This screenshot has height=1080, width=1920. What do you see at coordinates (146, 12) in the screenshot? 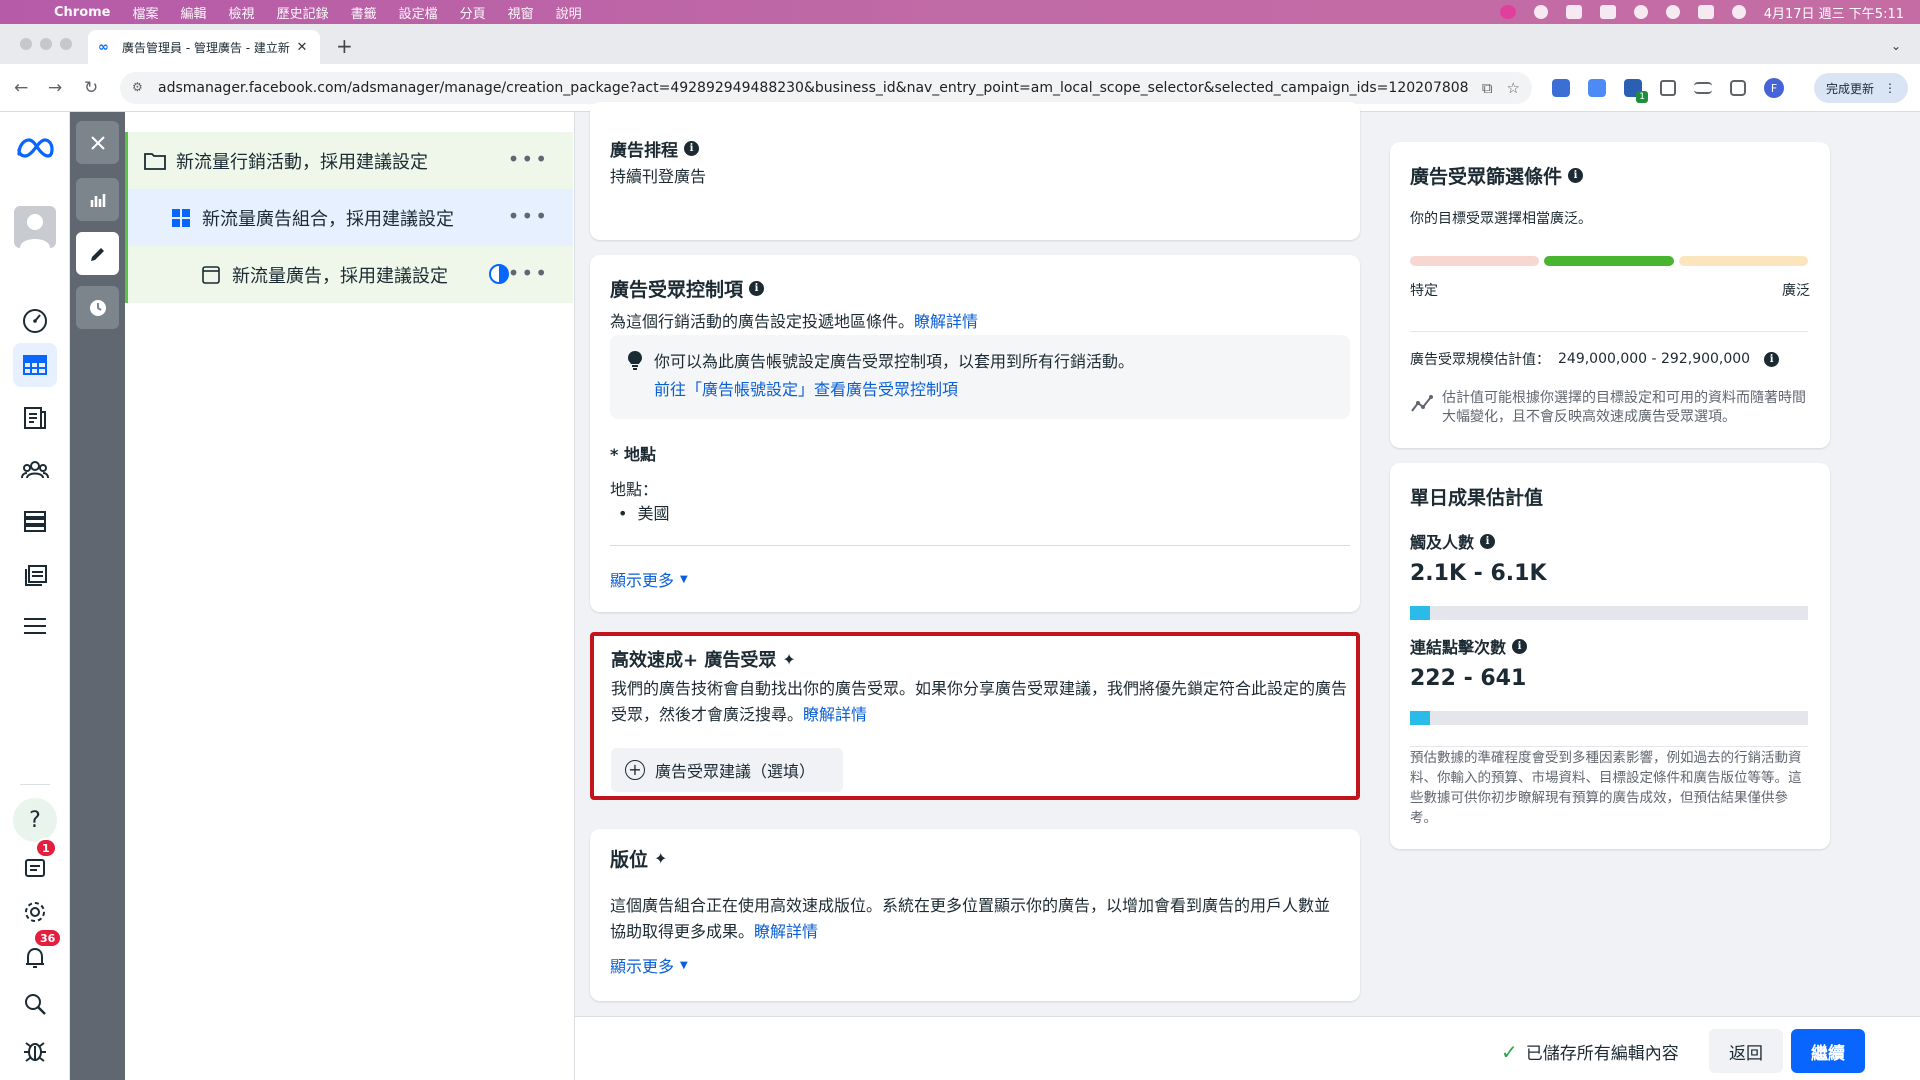
I see `menu-file: 檔案` at bounding box center [146, 12].